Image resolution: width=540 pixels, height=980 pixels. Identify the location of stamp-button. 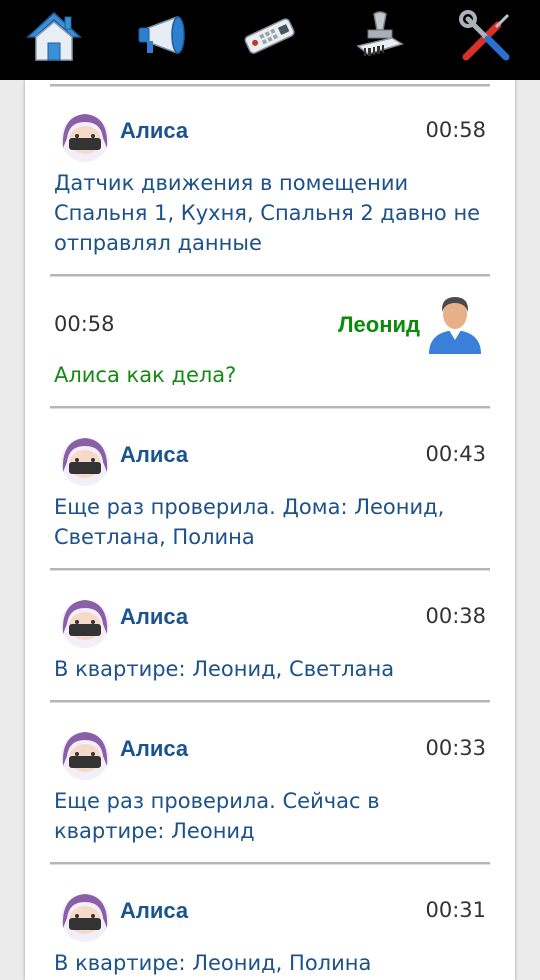
(380, 37).